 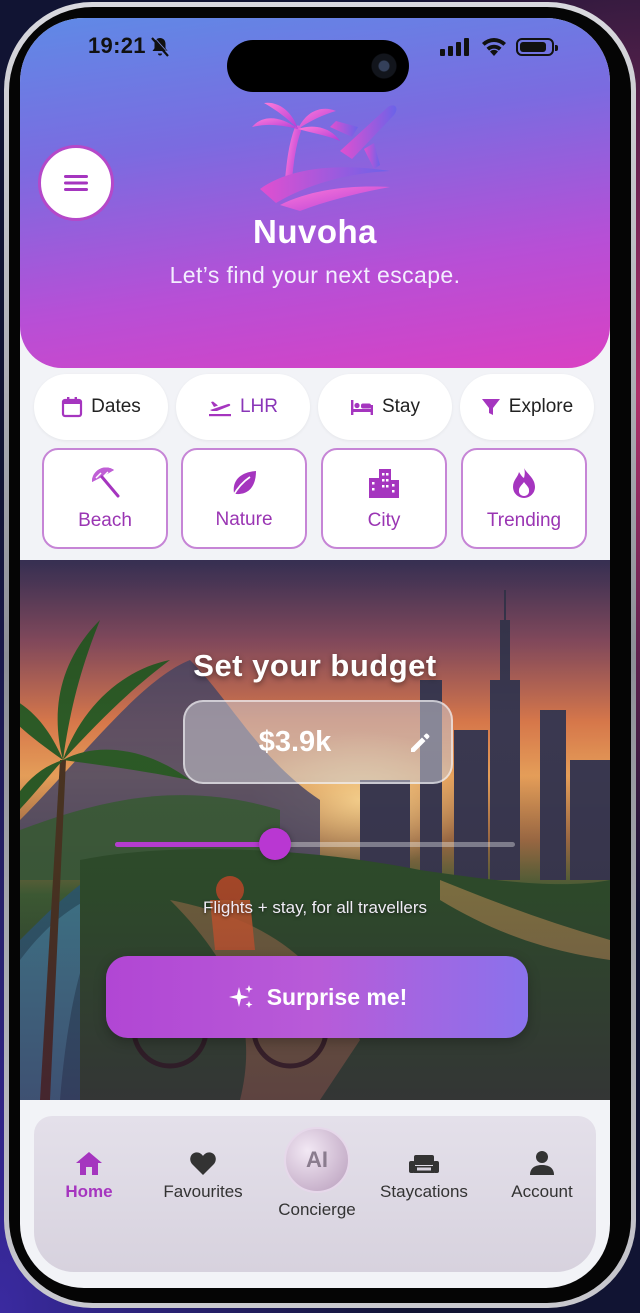 What do you see at coordinates (240, 996) in the screenshot?
I see `sparkles-icon` at bounding box center [240, 996].